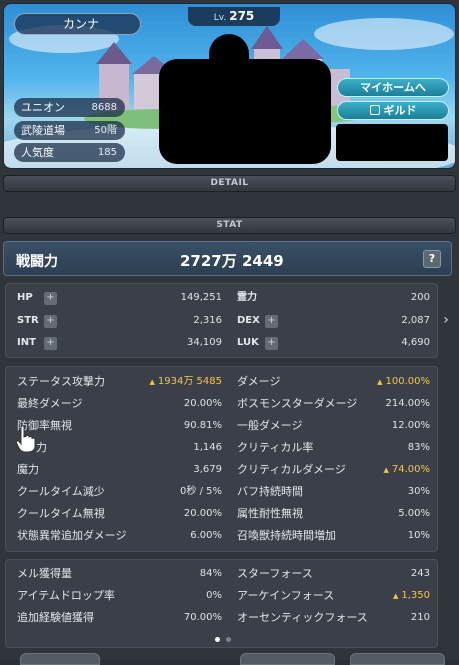 The image size is (459, 665). I want to click on stat-row: STR + 2,316 DEX + 2,087, so click(222, 321).